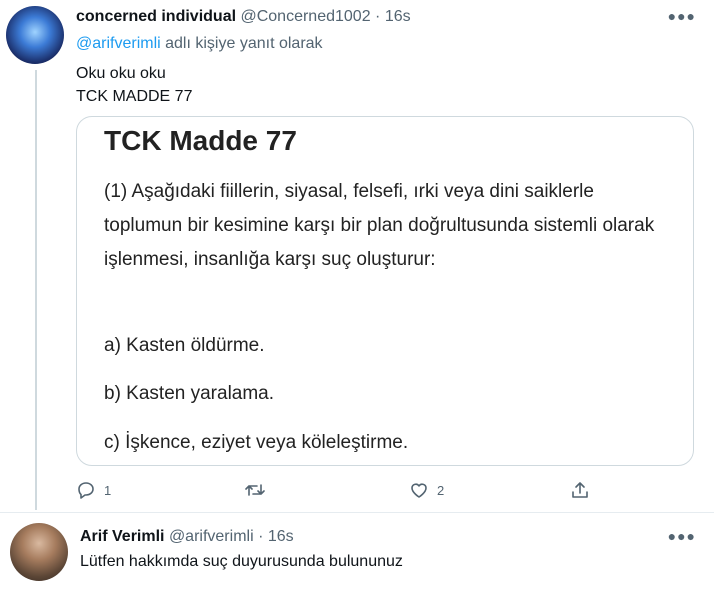 This screenshot has height=603, width=714. Describe the element at coordinates (441, 490) in the screenshot. I see `like-count: 2` at that location.